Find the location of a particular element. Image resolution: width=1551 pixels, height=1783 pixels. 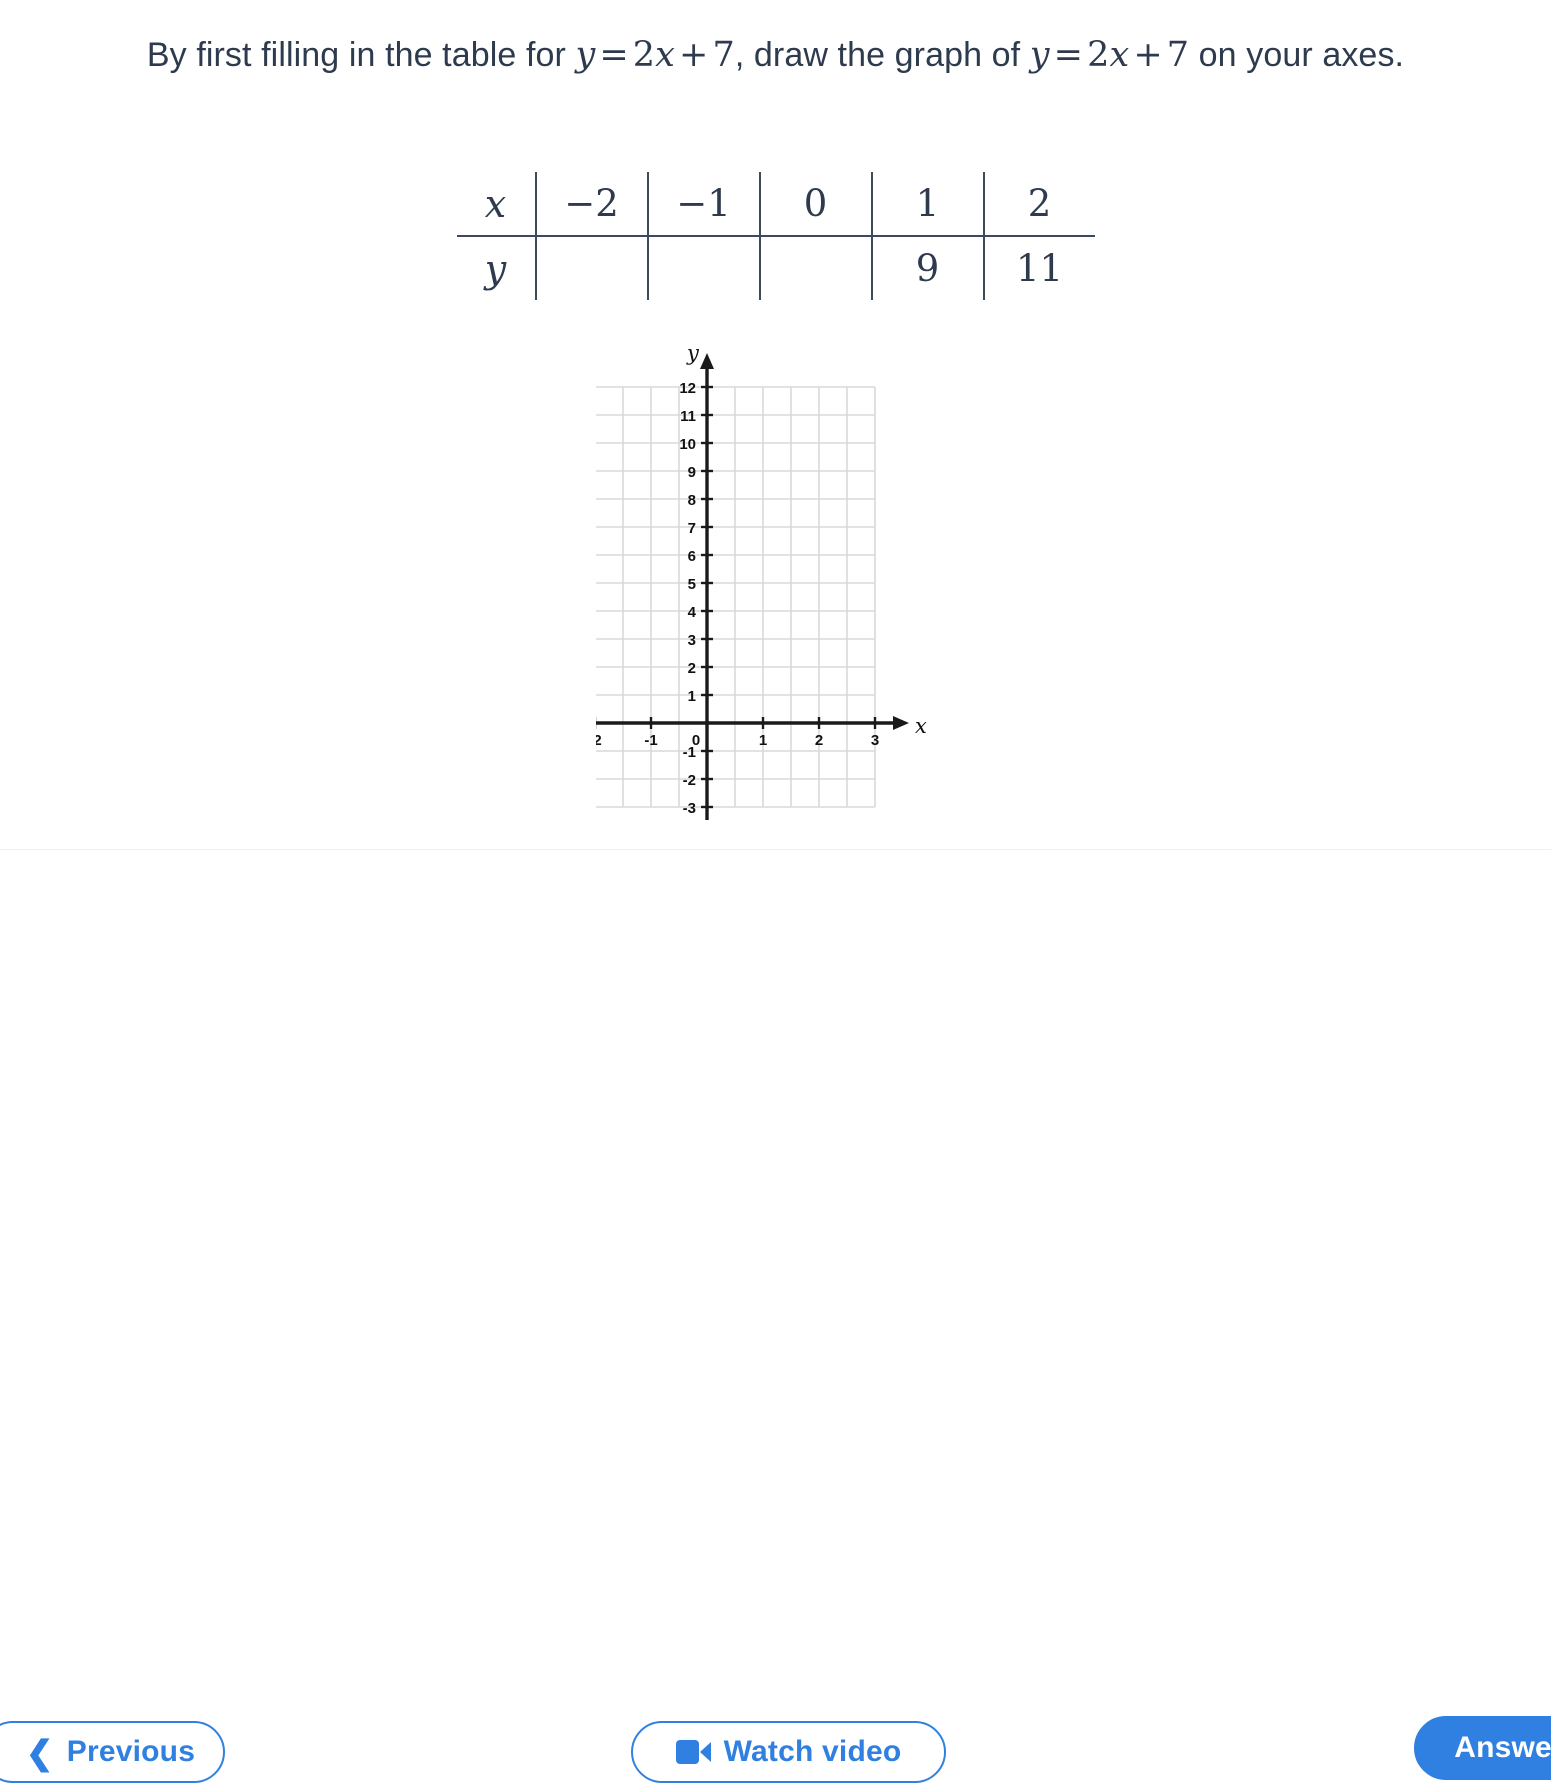

table-row-y-label: y is located at coordinates (495, 268).